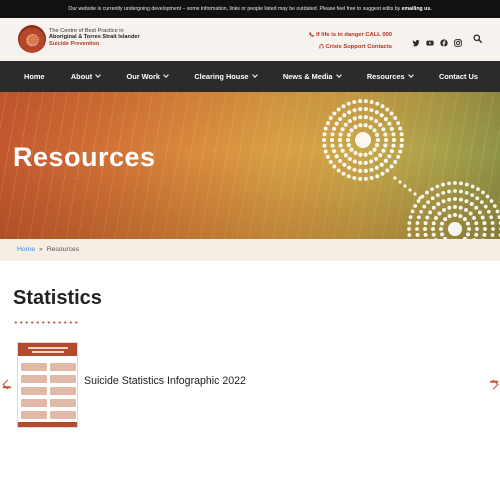 Image resolution: width=500 pixels, height=500 pixels. Describe the element at coordinates (417, 9) in the screenshot. I see `notice-email-link: emailing us.` at that location.